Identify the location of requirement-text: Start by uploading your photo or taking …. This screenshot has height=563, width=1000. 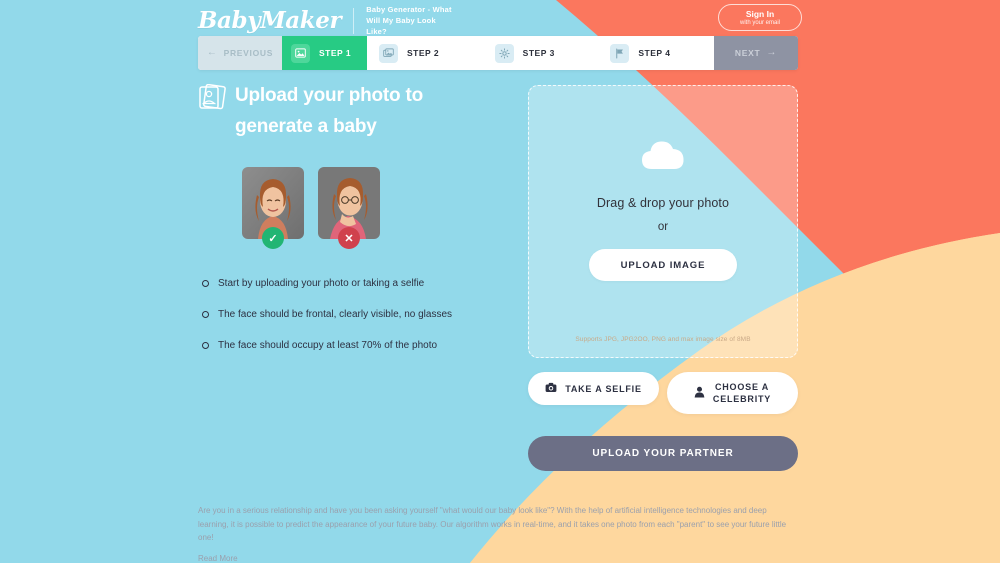
(321, 283).